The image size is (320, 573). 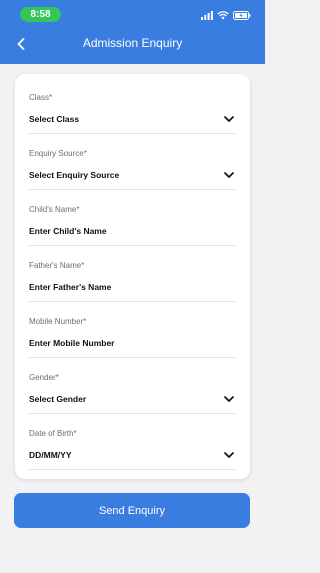 What do you see at coordinates (54, 209) in the screenshot?
I see `child-name-label: Child's Name*` at bounding box center [54, 209].